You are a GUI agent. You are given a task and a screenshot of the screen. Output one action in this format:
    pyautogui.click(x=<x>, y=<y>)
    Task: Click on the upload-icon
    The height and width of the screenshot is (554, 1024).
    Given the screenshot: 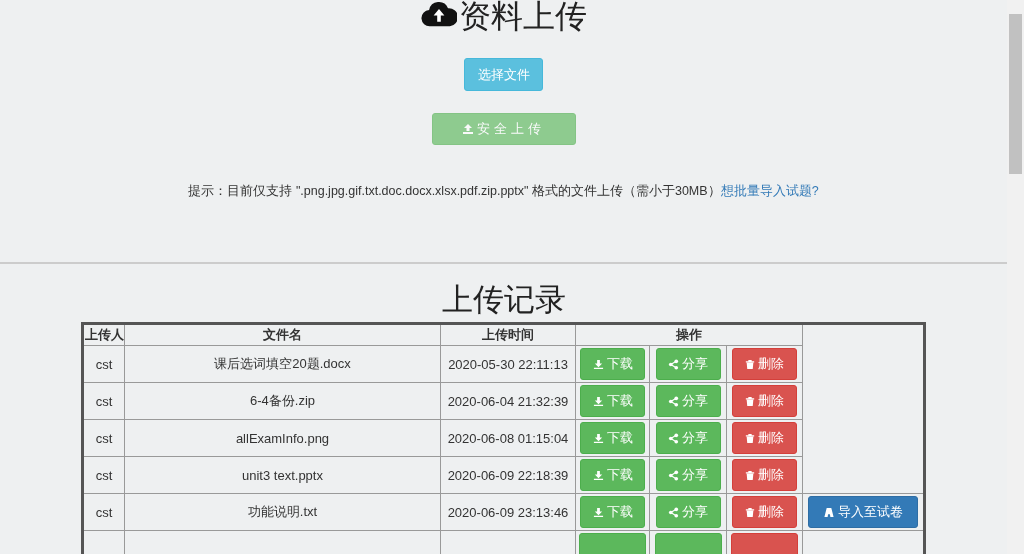 What is the action you would take?
    pyautogui.click(x=468, y=129)
    